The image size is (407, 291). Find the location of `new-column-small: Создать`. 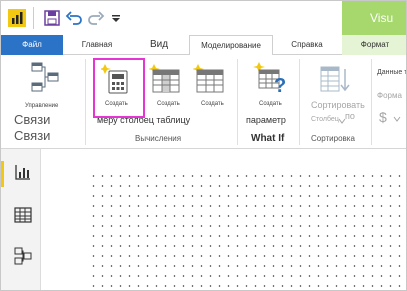

new-column-small: Создать is located at coordinates (168, 104).